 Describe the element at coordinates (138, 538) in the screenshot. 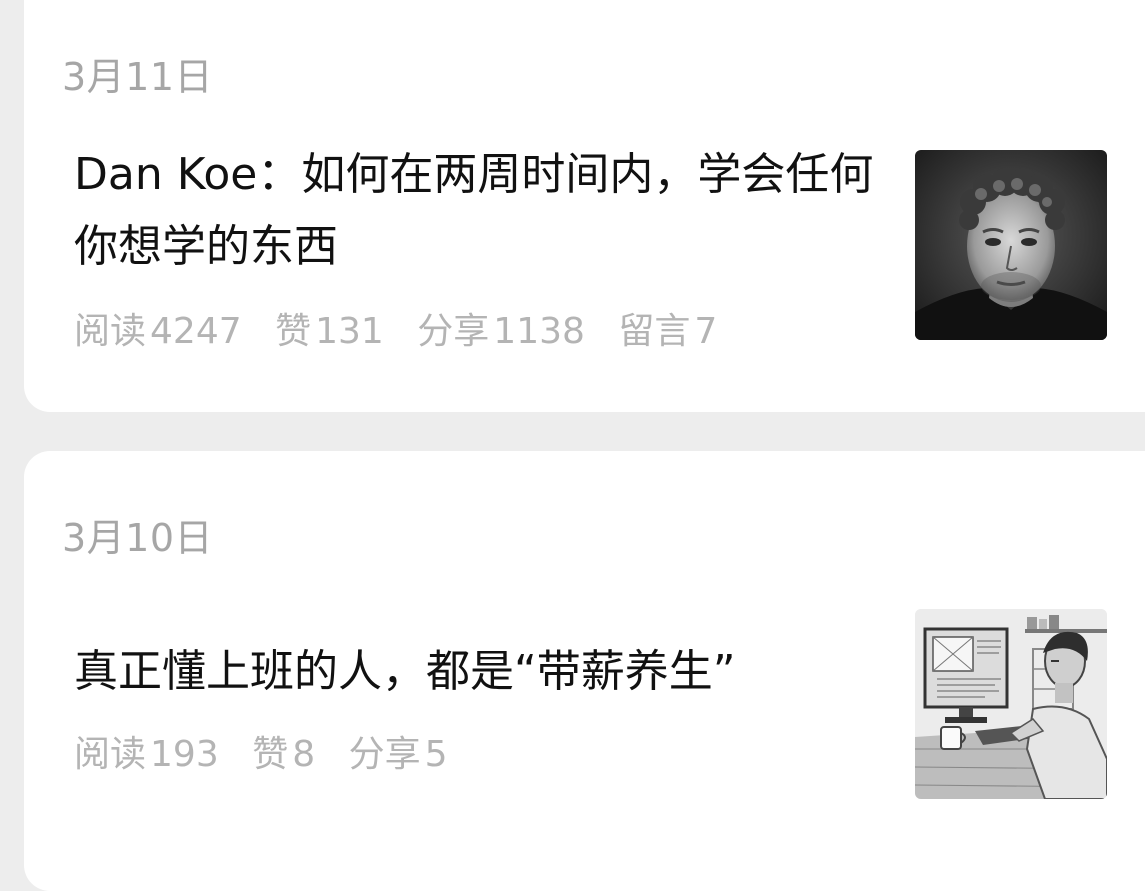

I see `article-date: 3月10日` at that location.